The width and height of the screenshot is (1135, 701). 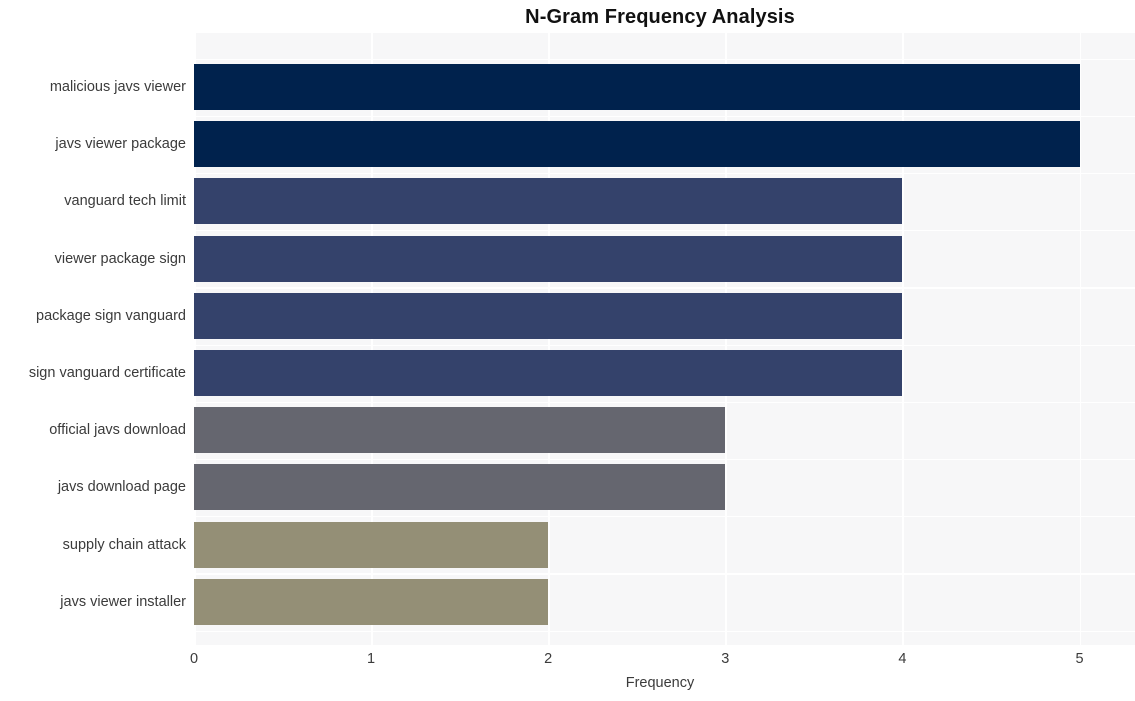 I want to click on x-tick-label: 1, so click(x=371, y=659).